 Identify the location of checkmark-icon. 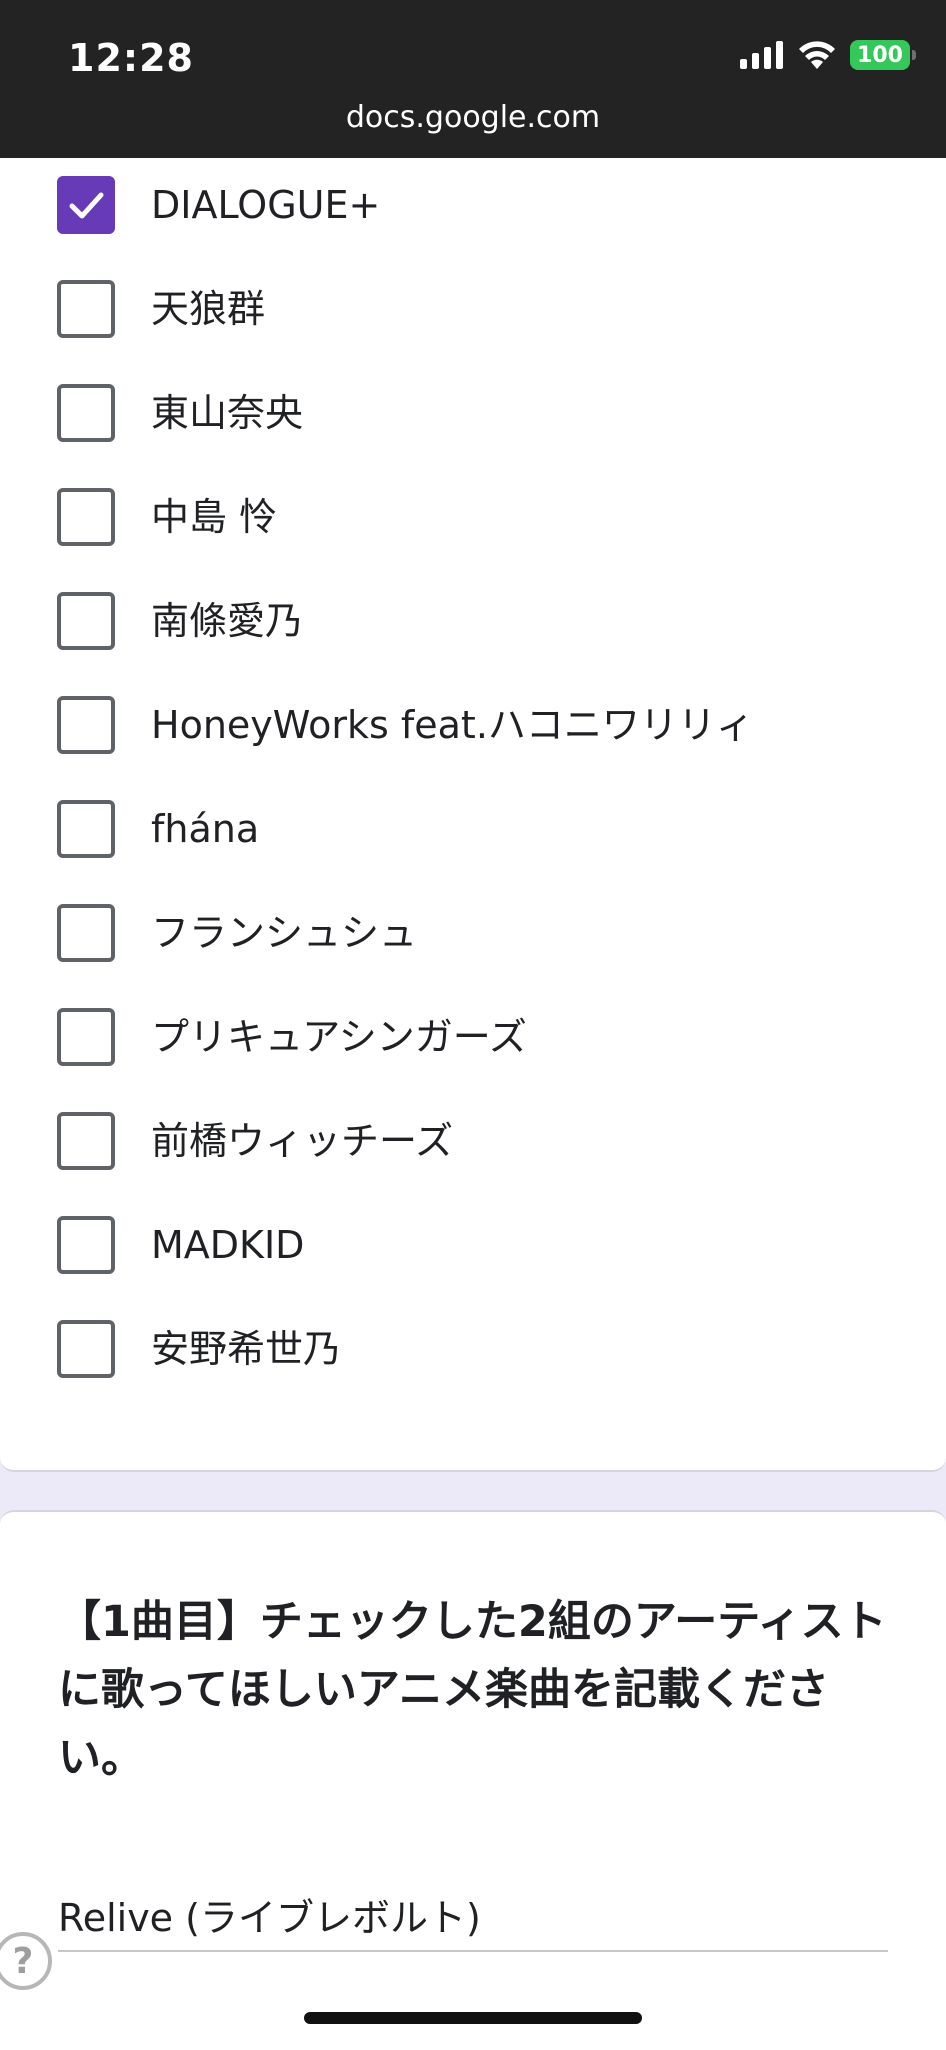
(86, 205).